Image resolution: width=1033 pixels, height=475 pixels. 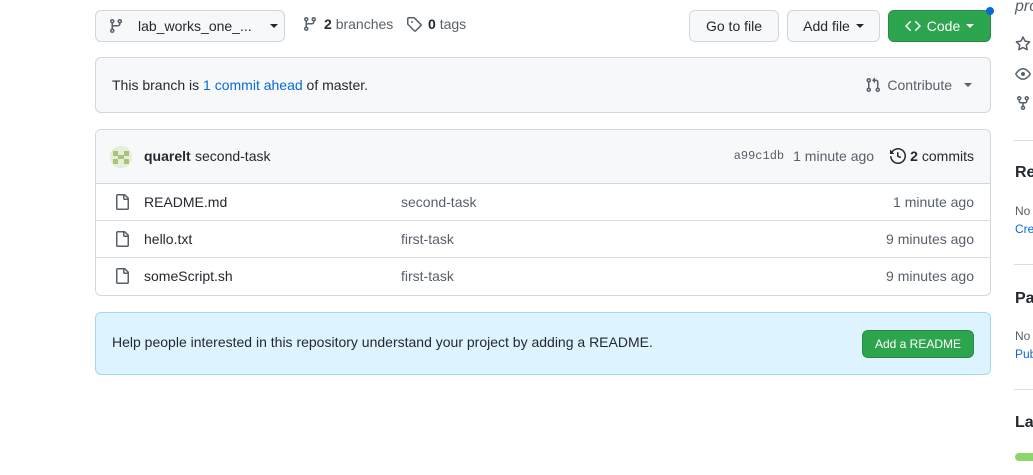 I want to click on commits-link: 2 commits, so click(x=932, y=156).